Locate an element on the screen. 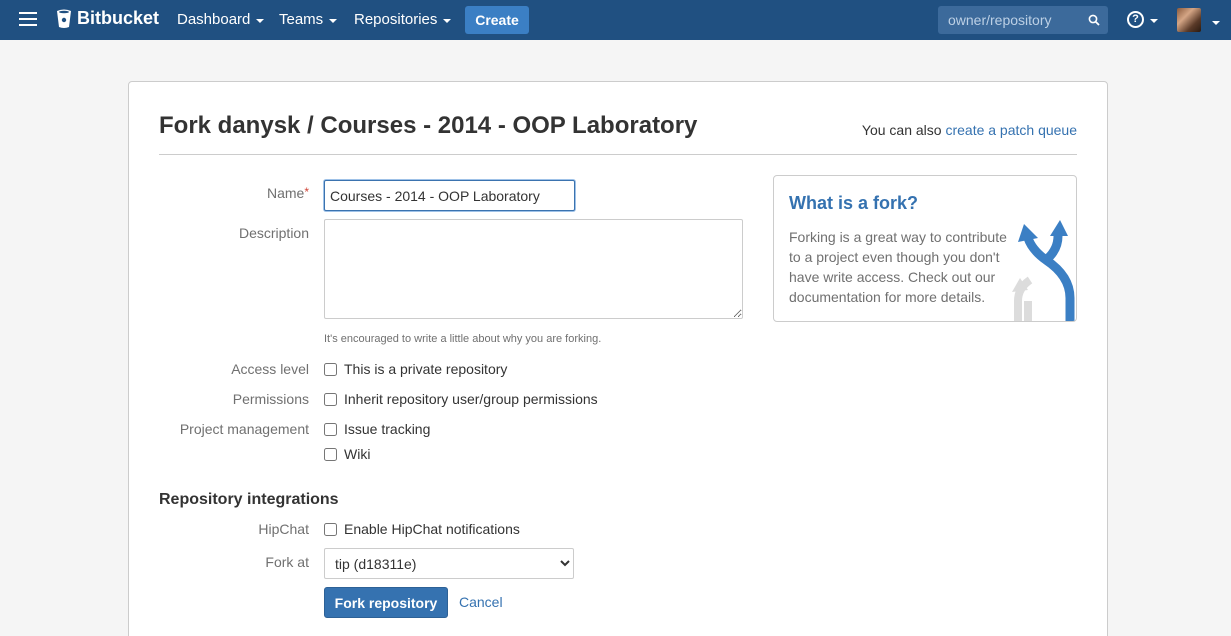 The height and width of the screenshot is (636, 1231). permissions-label: Permissions is located at coordinates (270, 399).